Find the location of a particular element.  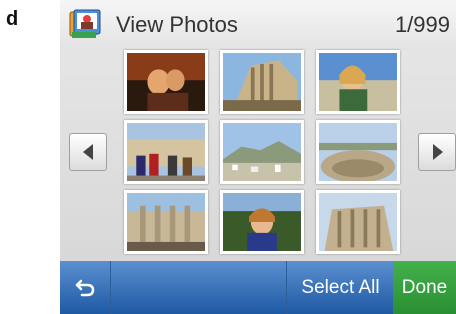

photo-counter: 1/999 is located at coordinates (422, 24).